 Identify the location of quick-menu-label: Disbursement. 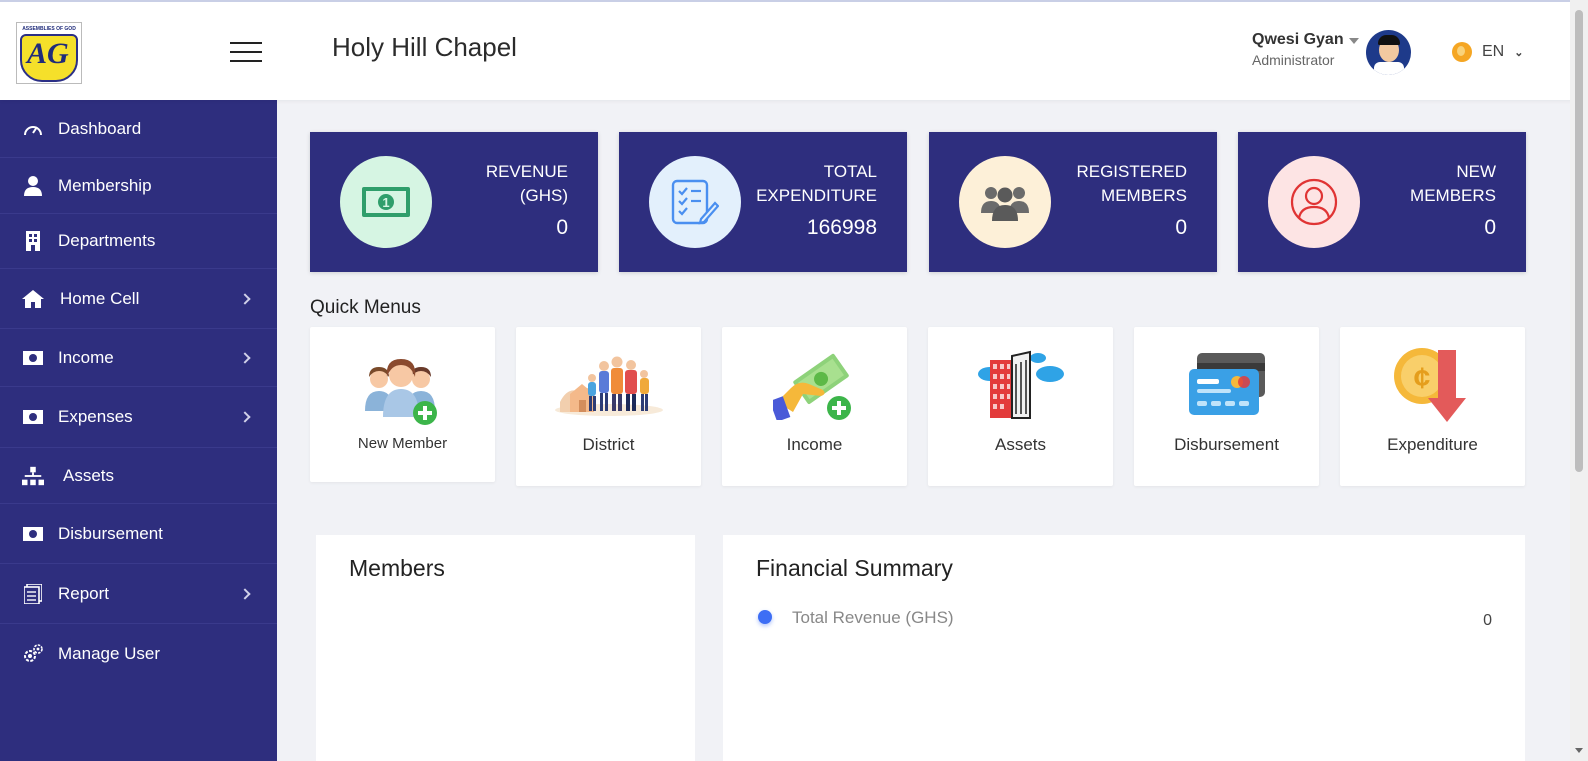
(1226, 444).